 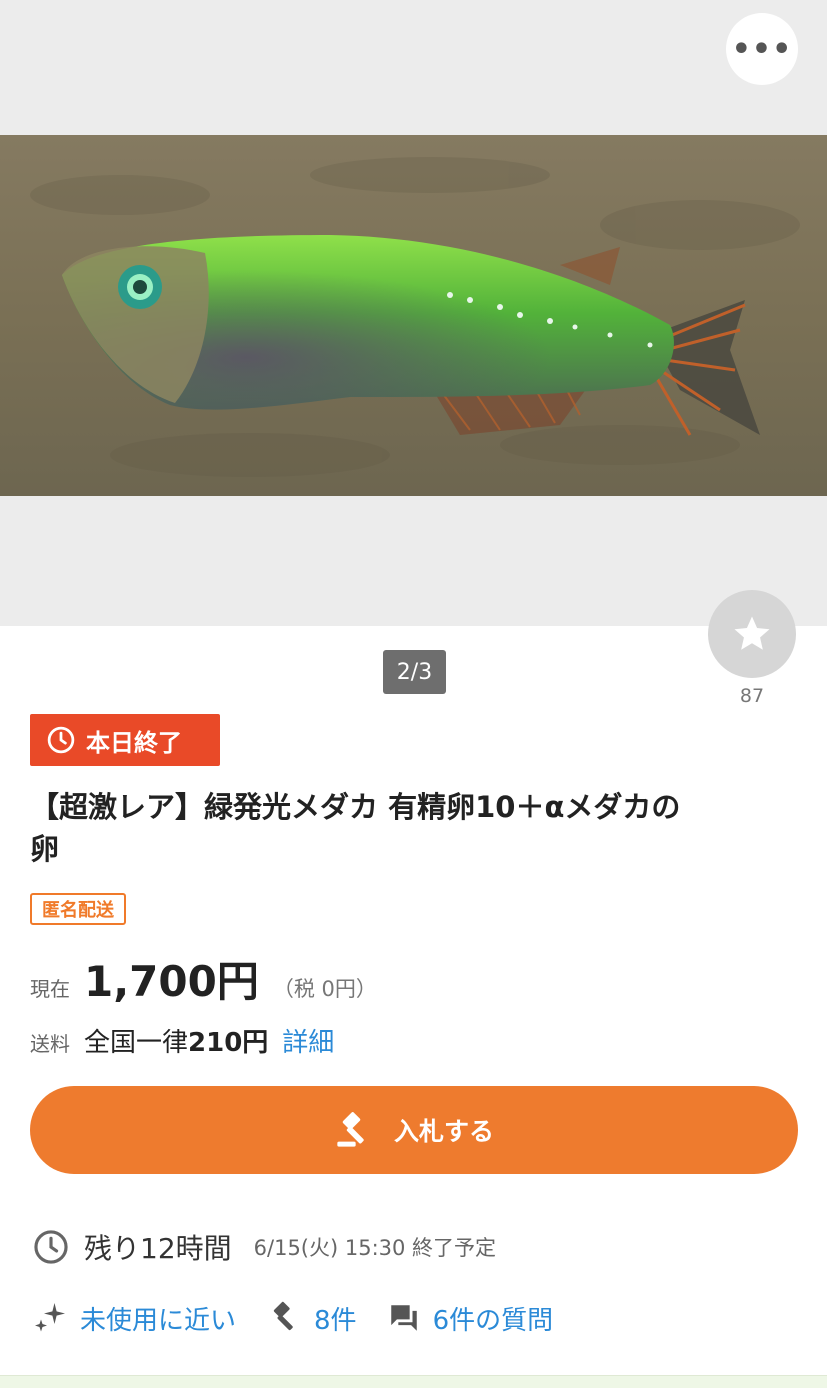 I want to click on star-icon, so click(x=752, y=633).